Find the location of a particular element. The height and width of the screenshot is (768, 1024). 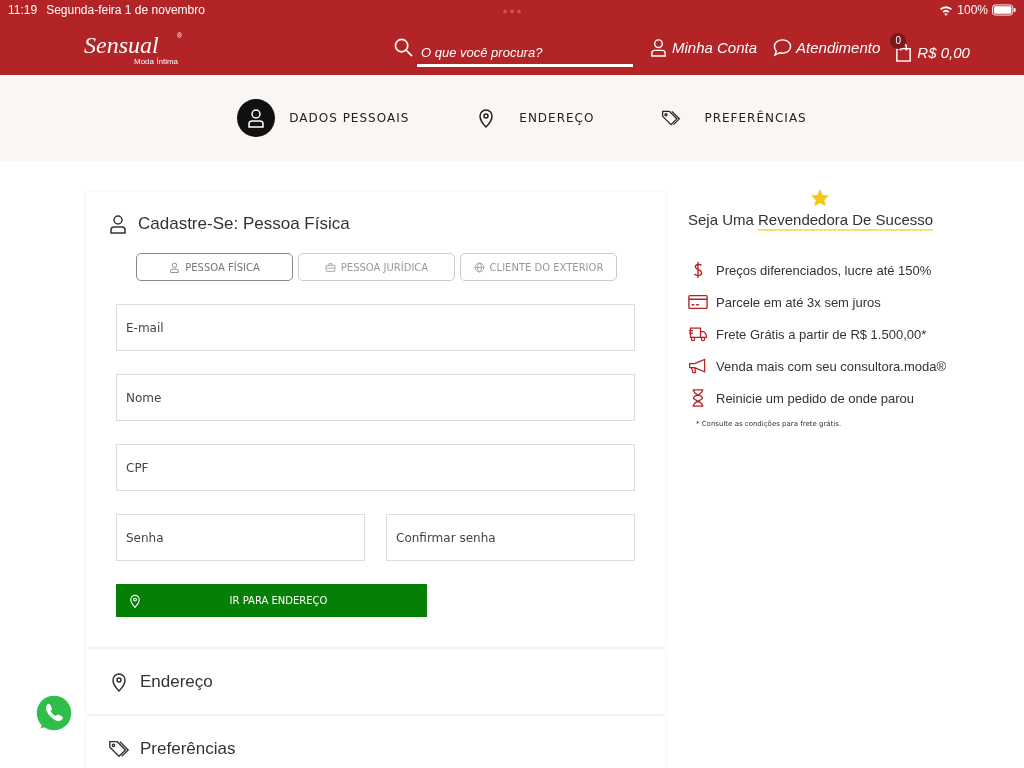

input-field: E-mail is located at coordinates (375, 327).